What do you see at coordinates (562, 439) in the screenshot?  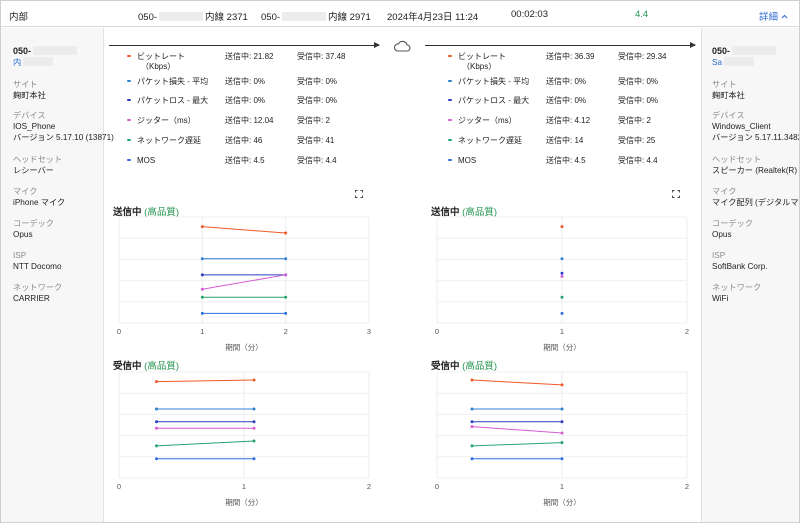 I see `recv-chart-right: 0 1 2 期間（分）` at bounding box center [562, 439].